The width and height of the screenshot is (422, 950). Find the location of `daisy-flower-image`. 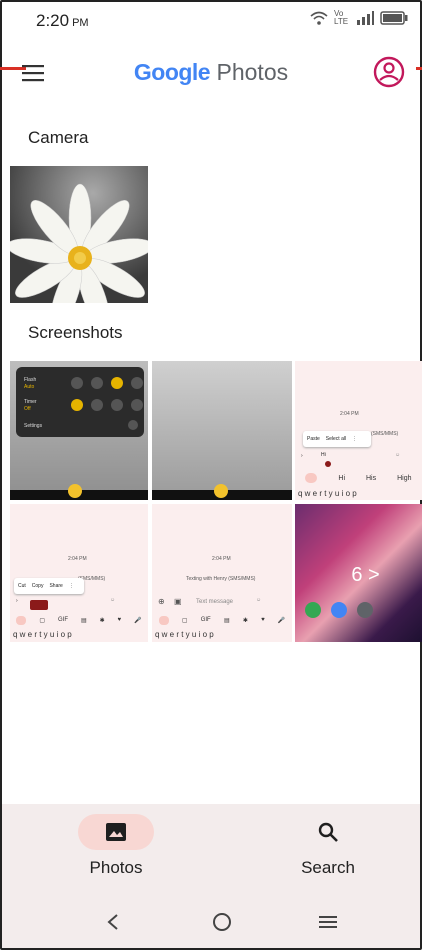

daisy-flower-image is located at coordinates (79, 243).